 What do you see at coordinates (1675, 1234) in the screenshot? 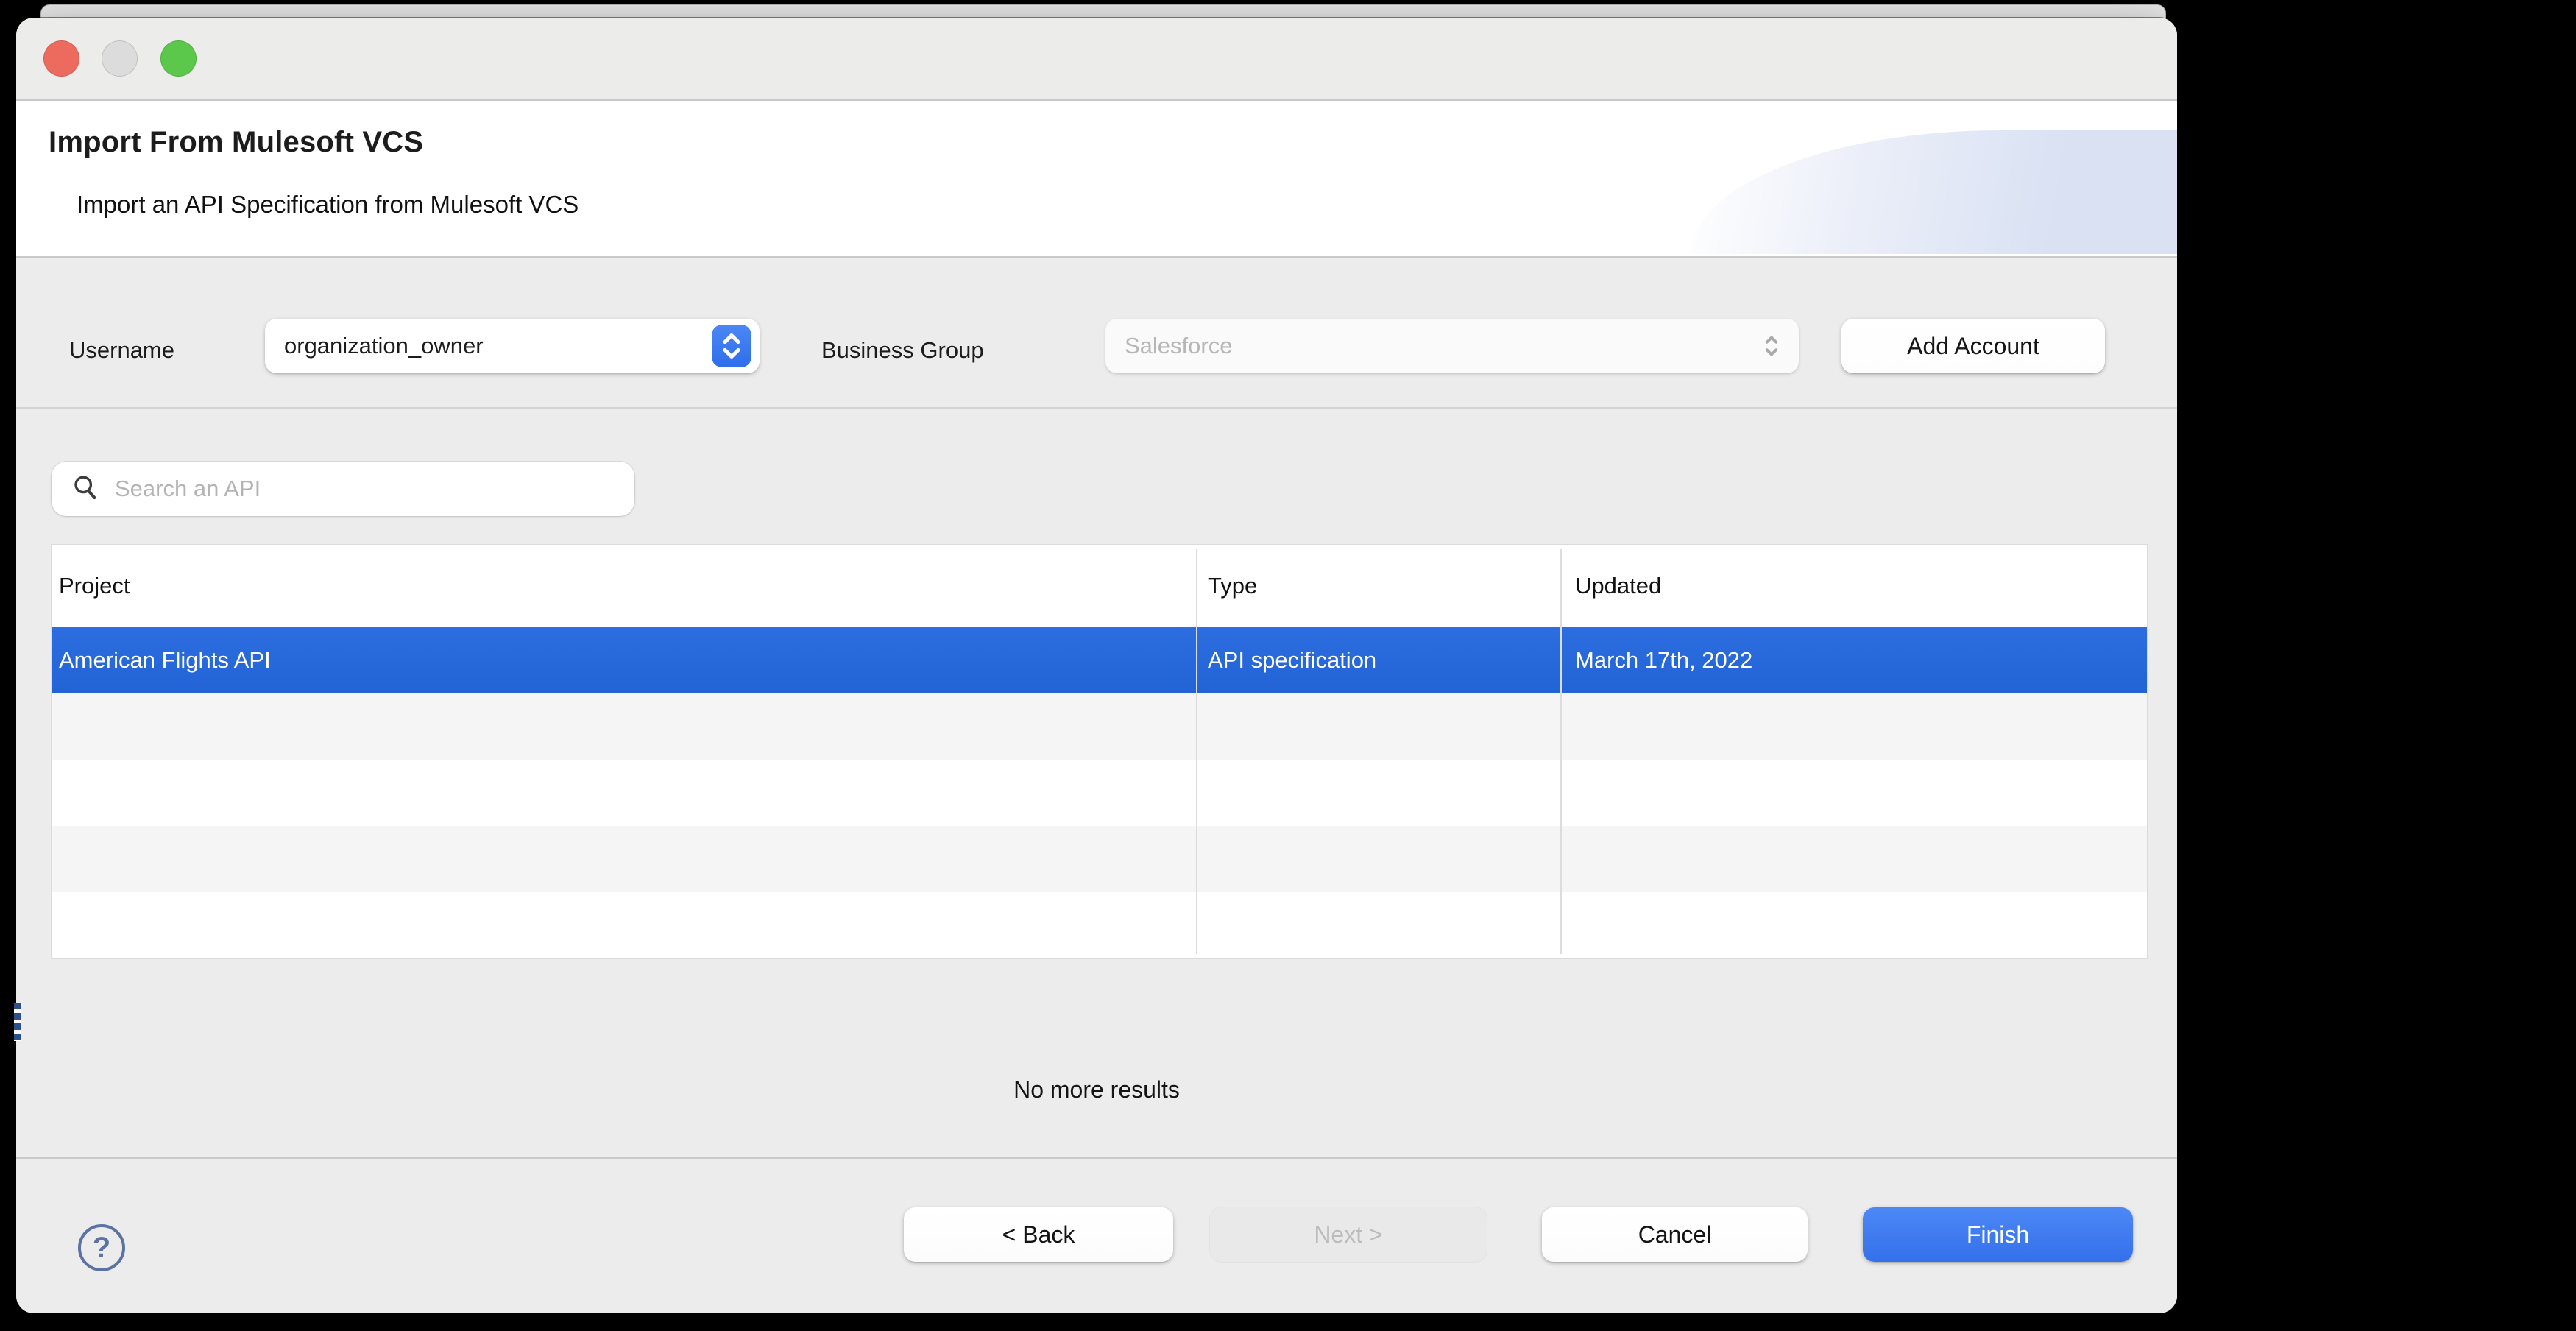
I see `cancel-button: Cancel` at bounding box center [1675, 1234].